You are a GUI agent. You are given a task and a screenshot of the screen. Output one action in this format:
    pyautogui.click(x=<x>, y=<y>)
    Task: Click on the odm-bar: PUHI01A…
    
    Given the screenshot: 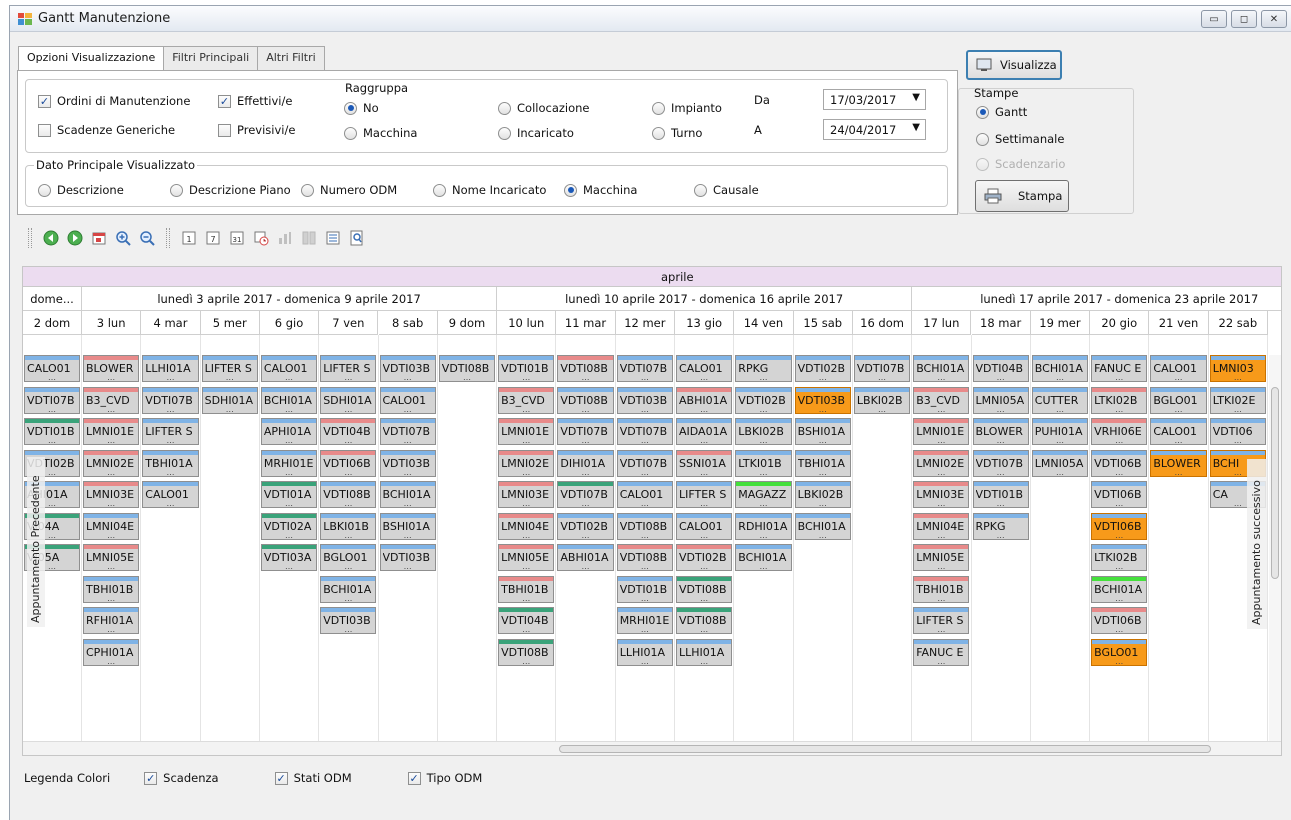 What is the action you would take?
    pyautogui.click(x=1060, y=431)
    